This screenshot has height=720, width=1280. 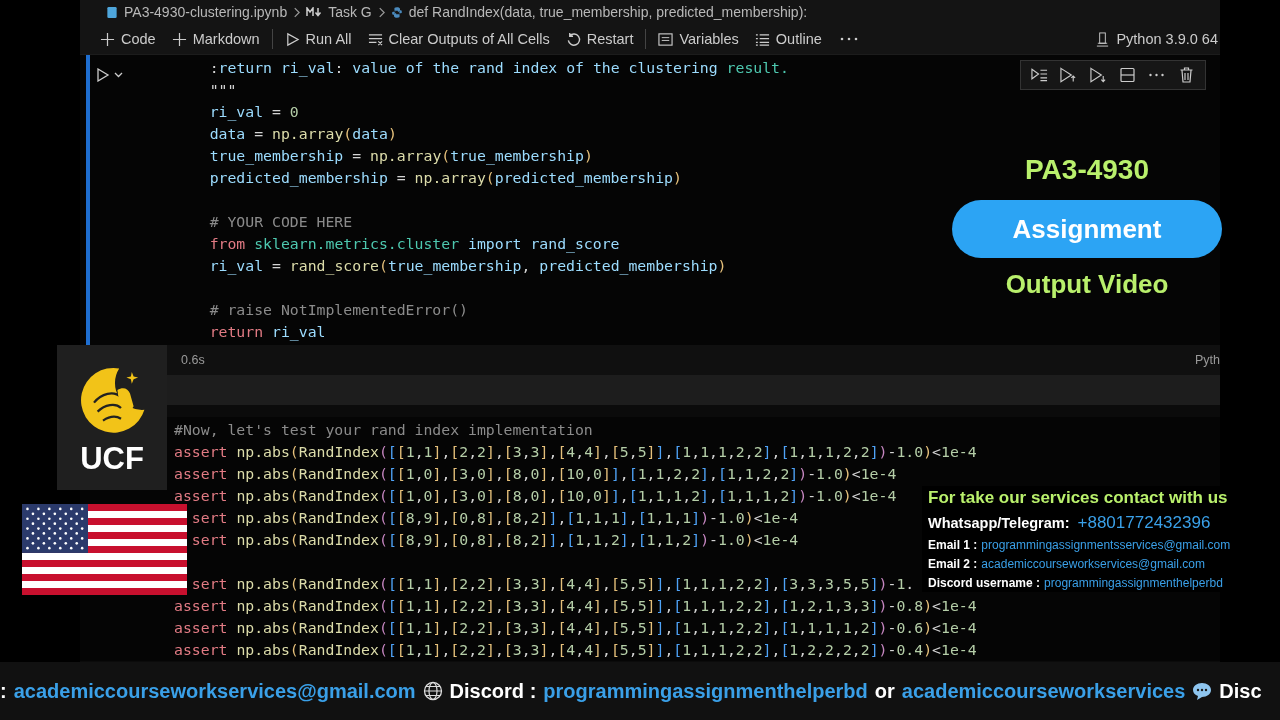 I want to click on toolbar-button: Outline, so click(x=788, y=39).